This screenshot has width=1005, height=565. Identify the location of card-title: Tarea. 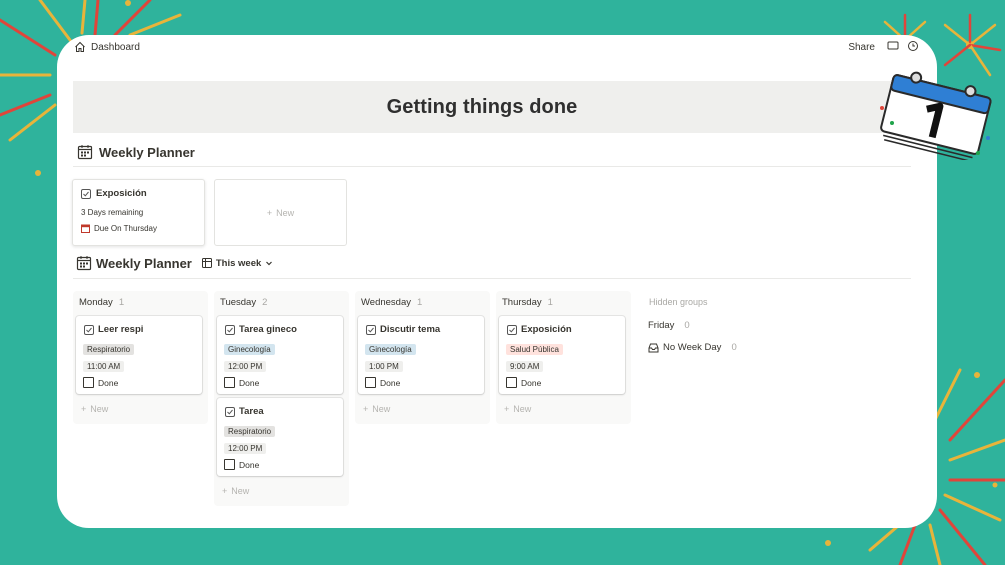
(244, 411).